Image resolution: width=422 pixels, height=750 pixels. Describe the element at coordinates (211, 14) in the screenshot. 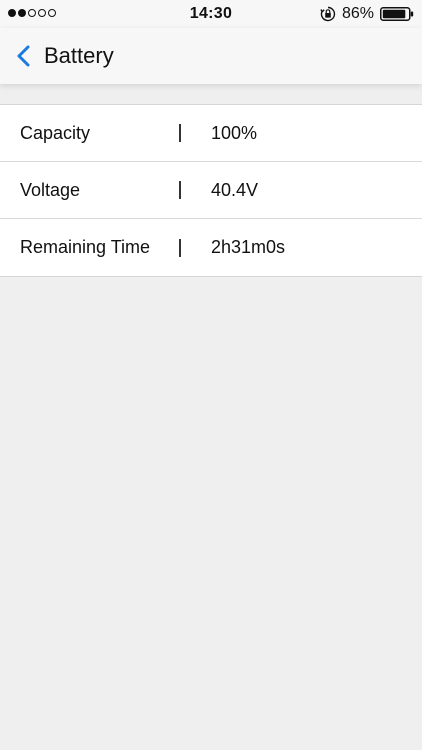

I see `status-bar: 14:30 86%` at that location.